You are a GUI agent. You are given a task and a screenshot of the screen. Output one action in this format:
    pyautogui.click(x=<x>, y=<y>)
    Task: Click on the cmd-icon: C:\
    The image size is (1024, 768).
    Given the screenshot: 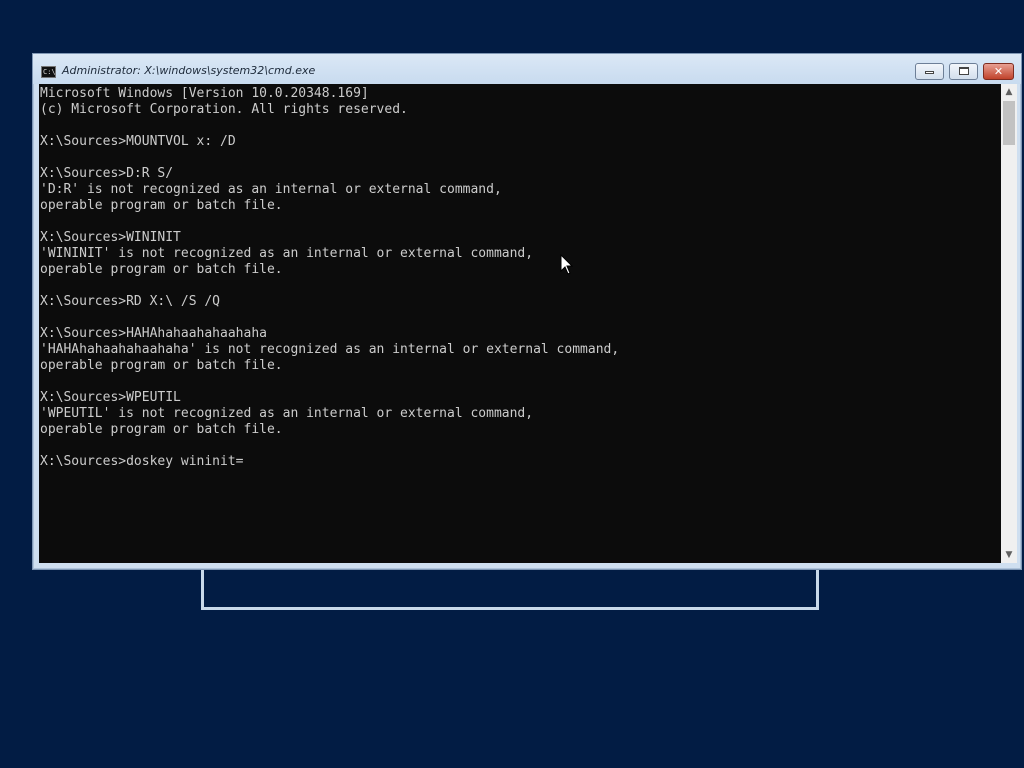 What is the action you would take?
    pyautogui.click(x=48, y=72)
    